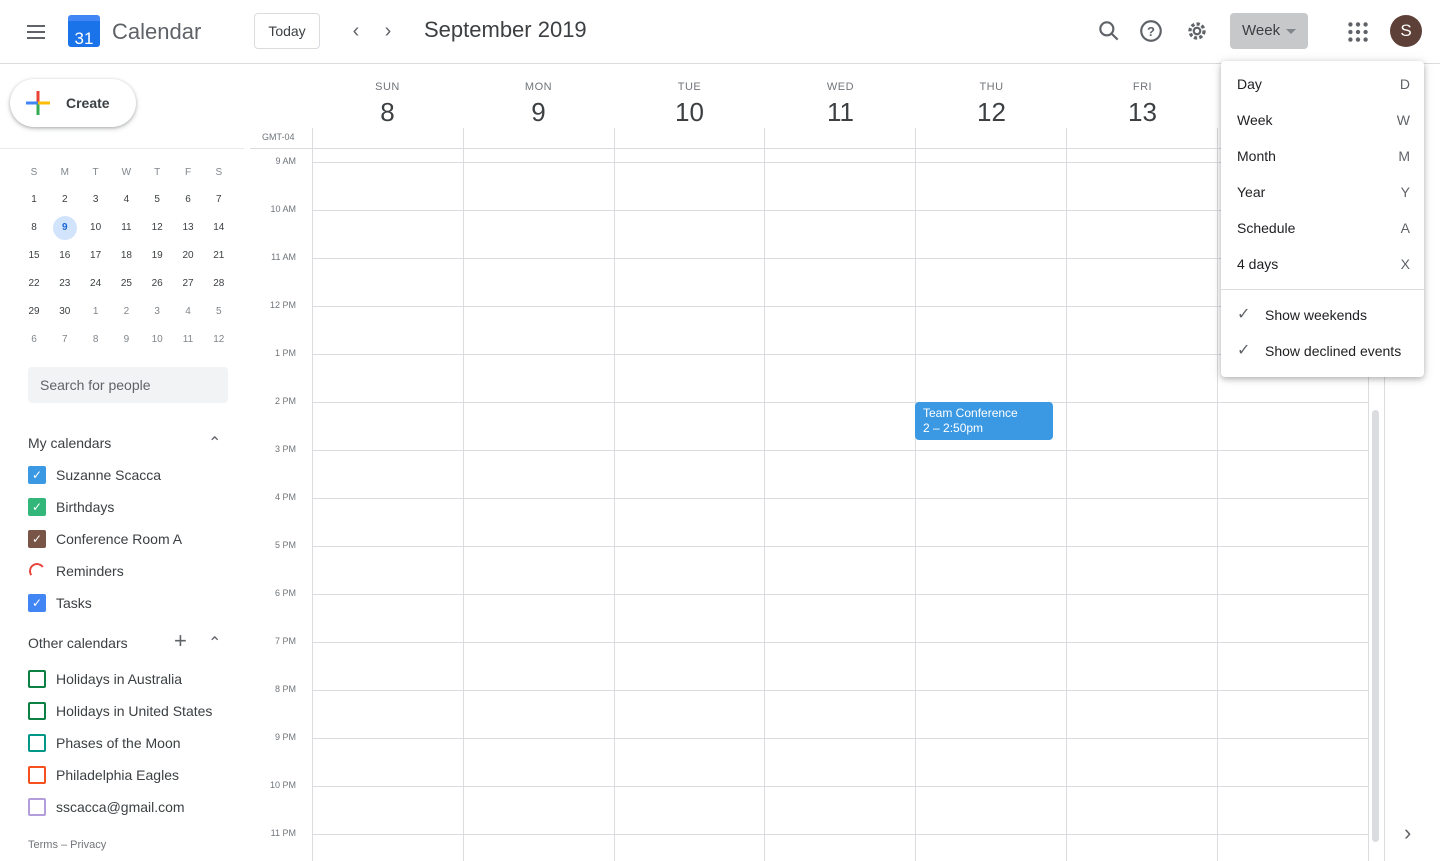 Image resolution: width=1440 pixels, height=861 pixels. I want to click on today-button: Today, so click(287, 31).